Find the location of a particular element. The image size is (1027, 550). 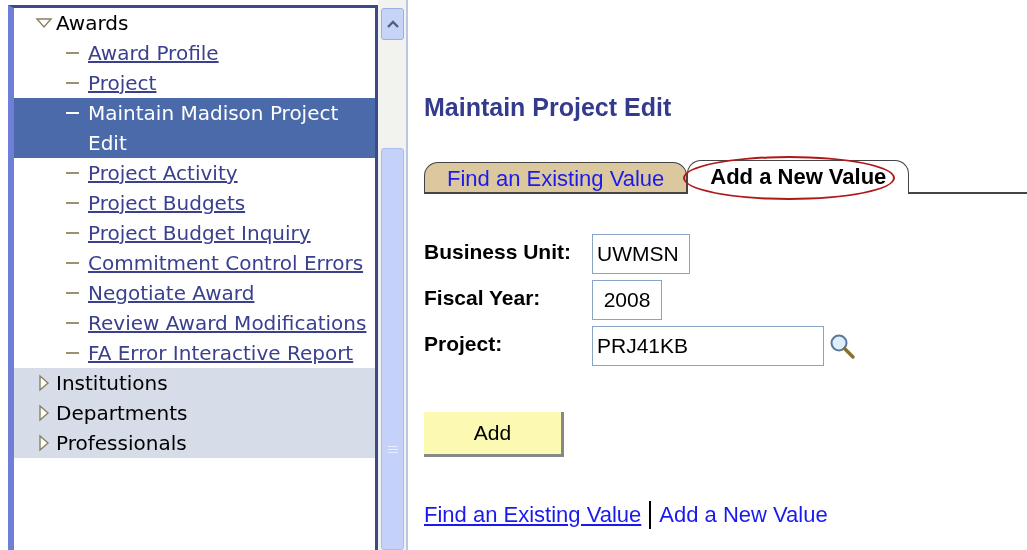

field-label: Project: is located at coordinates (464, 343).